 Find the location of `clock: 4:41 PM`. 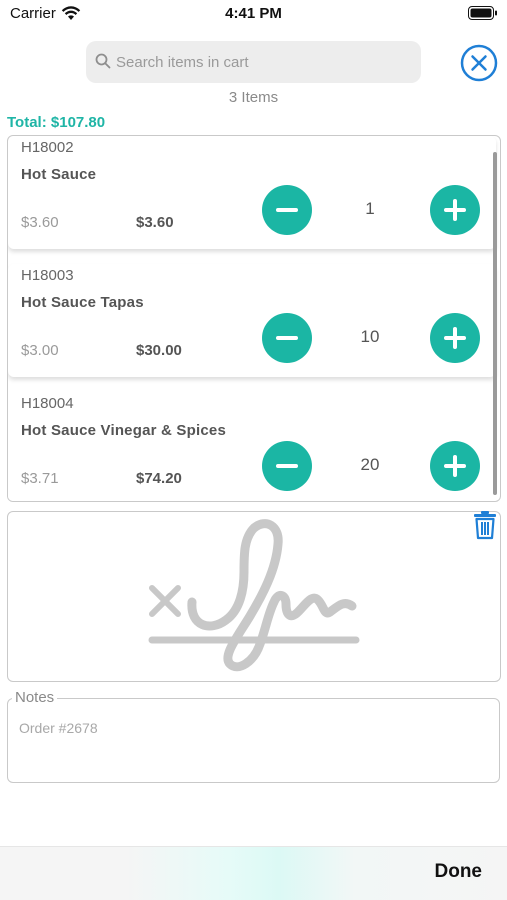

clock: 4:41 PM is located at coordinates (253, 13).